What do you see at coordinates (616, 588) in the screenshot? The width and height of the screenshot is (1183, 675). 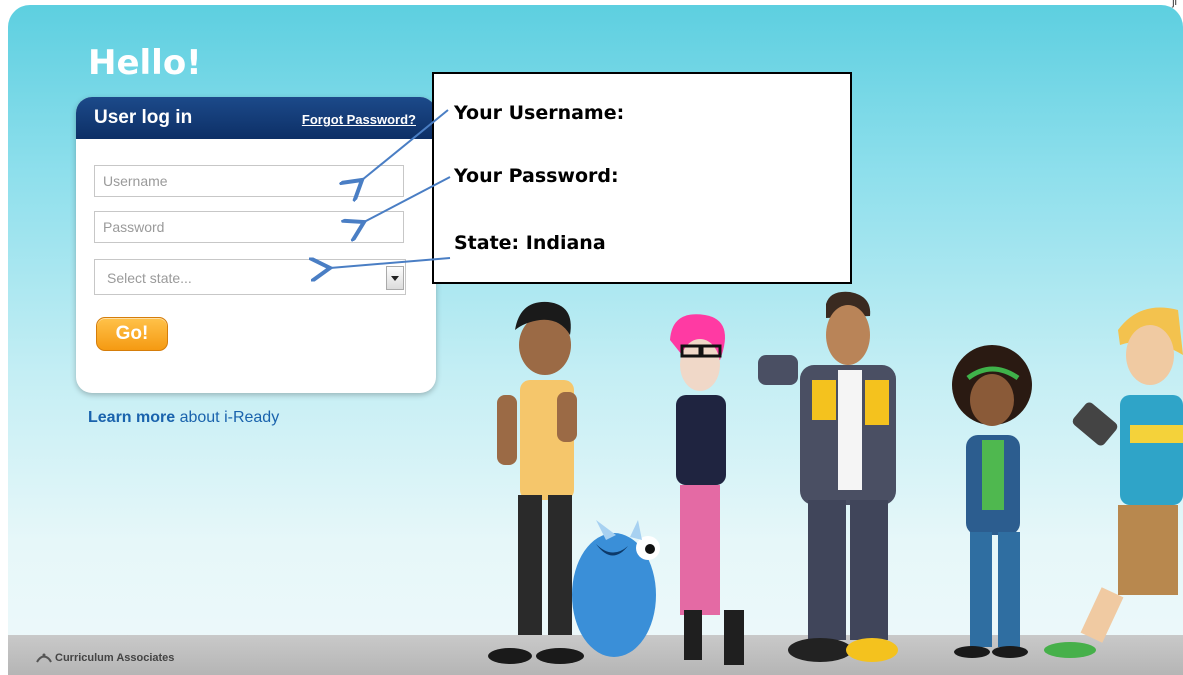 I see `blue-monster` at bounding box center [616, 588].